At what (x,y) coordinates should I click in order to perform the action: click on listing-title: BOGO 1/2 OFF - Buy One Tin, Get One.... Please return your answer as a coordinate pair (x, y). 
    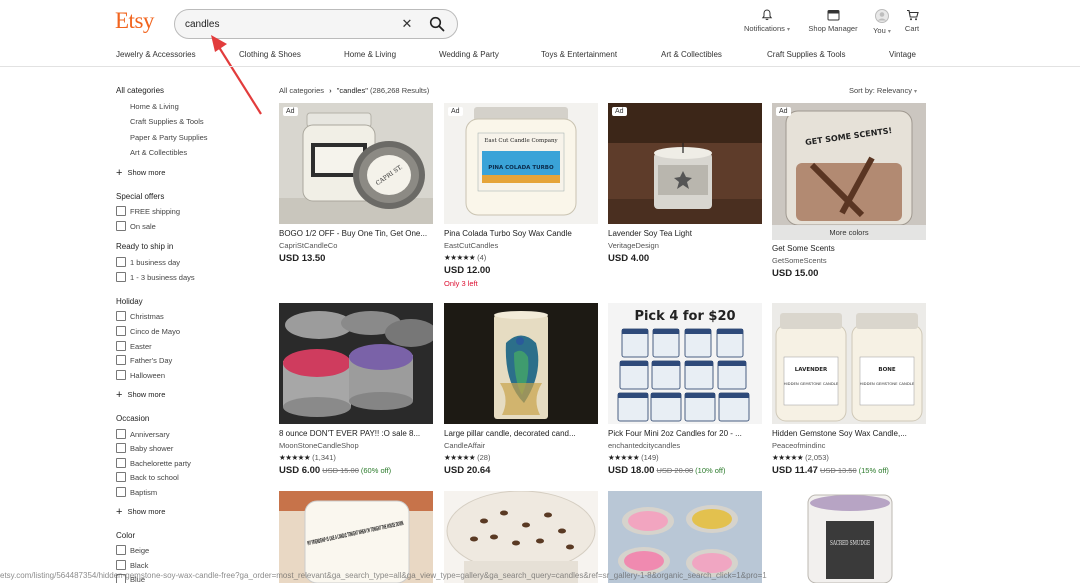
    Looking at the image, I should click on (356, 233).